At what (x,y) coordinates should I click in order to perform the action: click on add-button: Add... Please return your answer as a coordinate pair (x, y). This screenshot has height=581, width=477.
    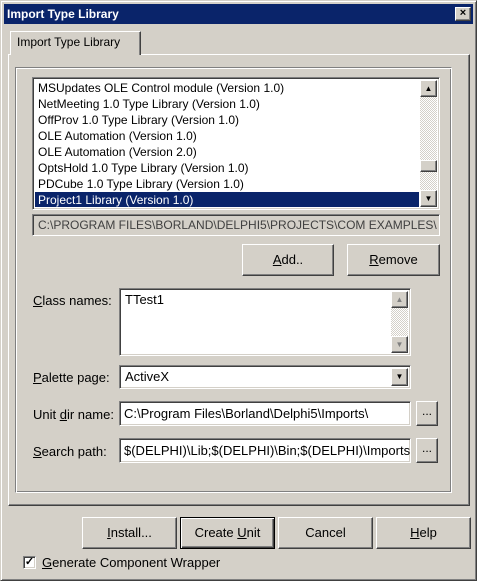
    Looking at the image, I should click on (288, 260).